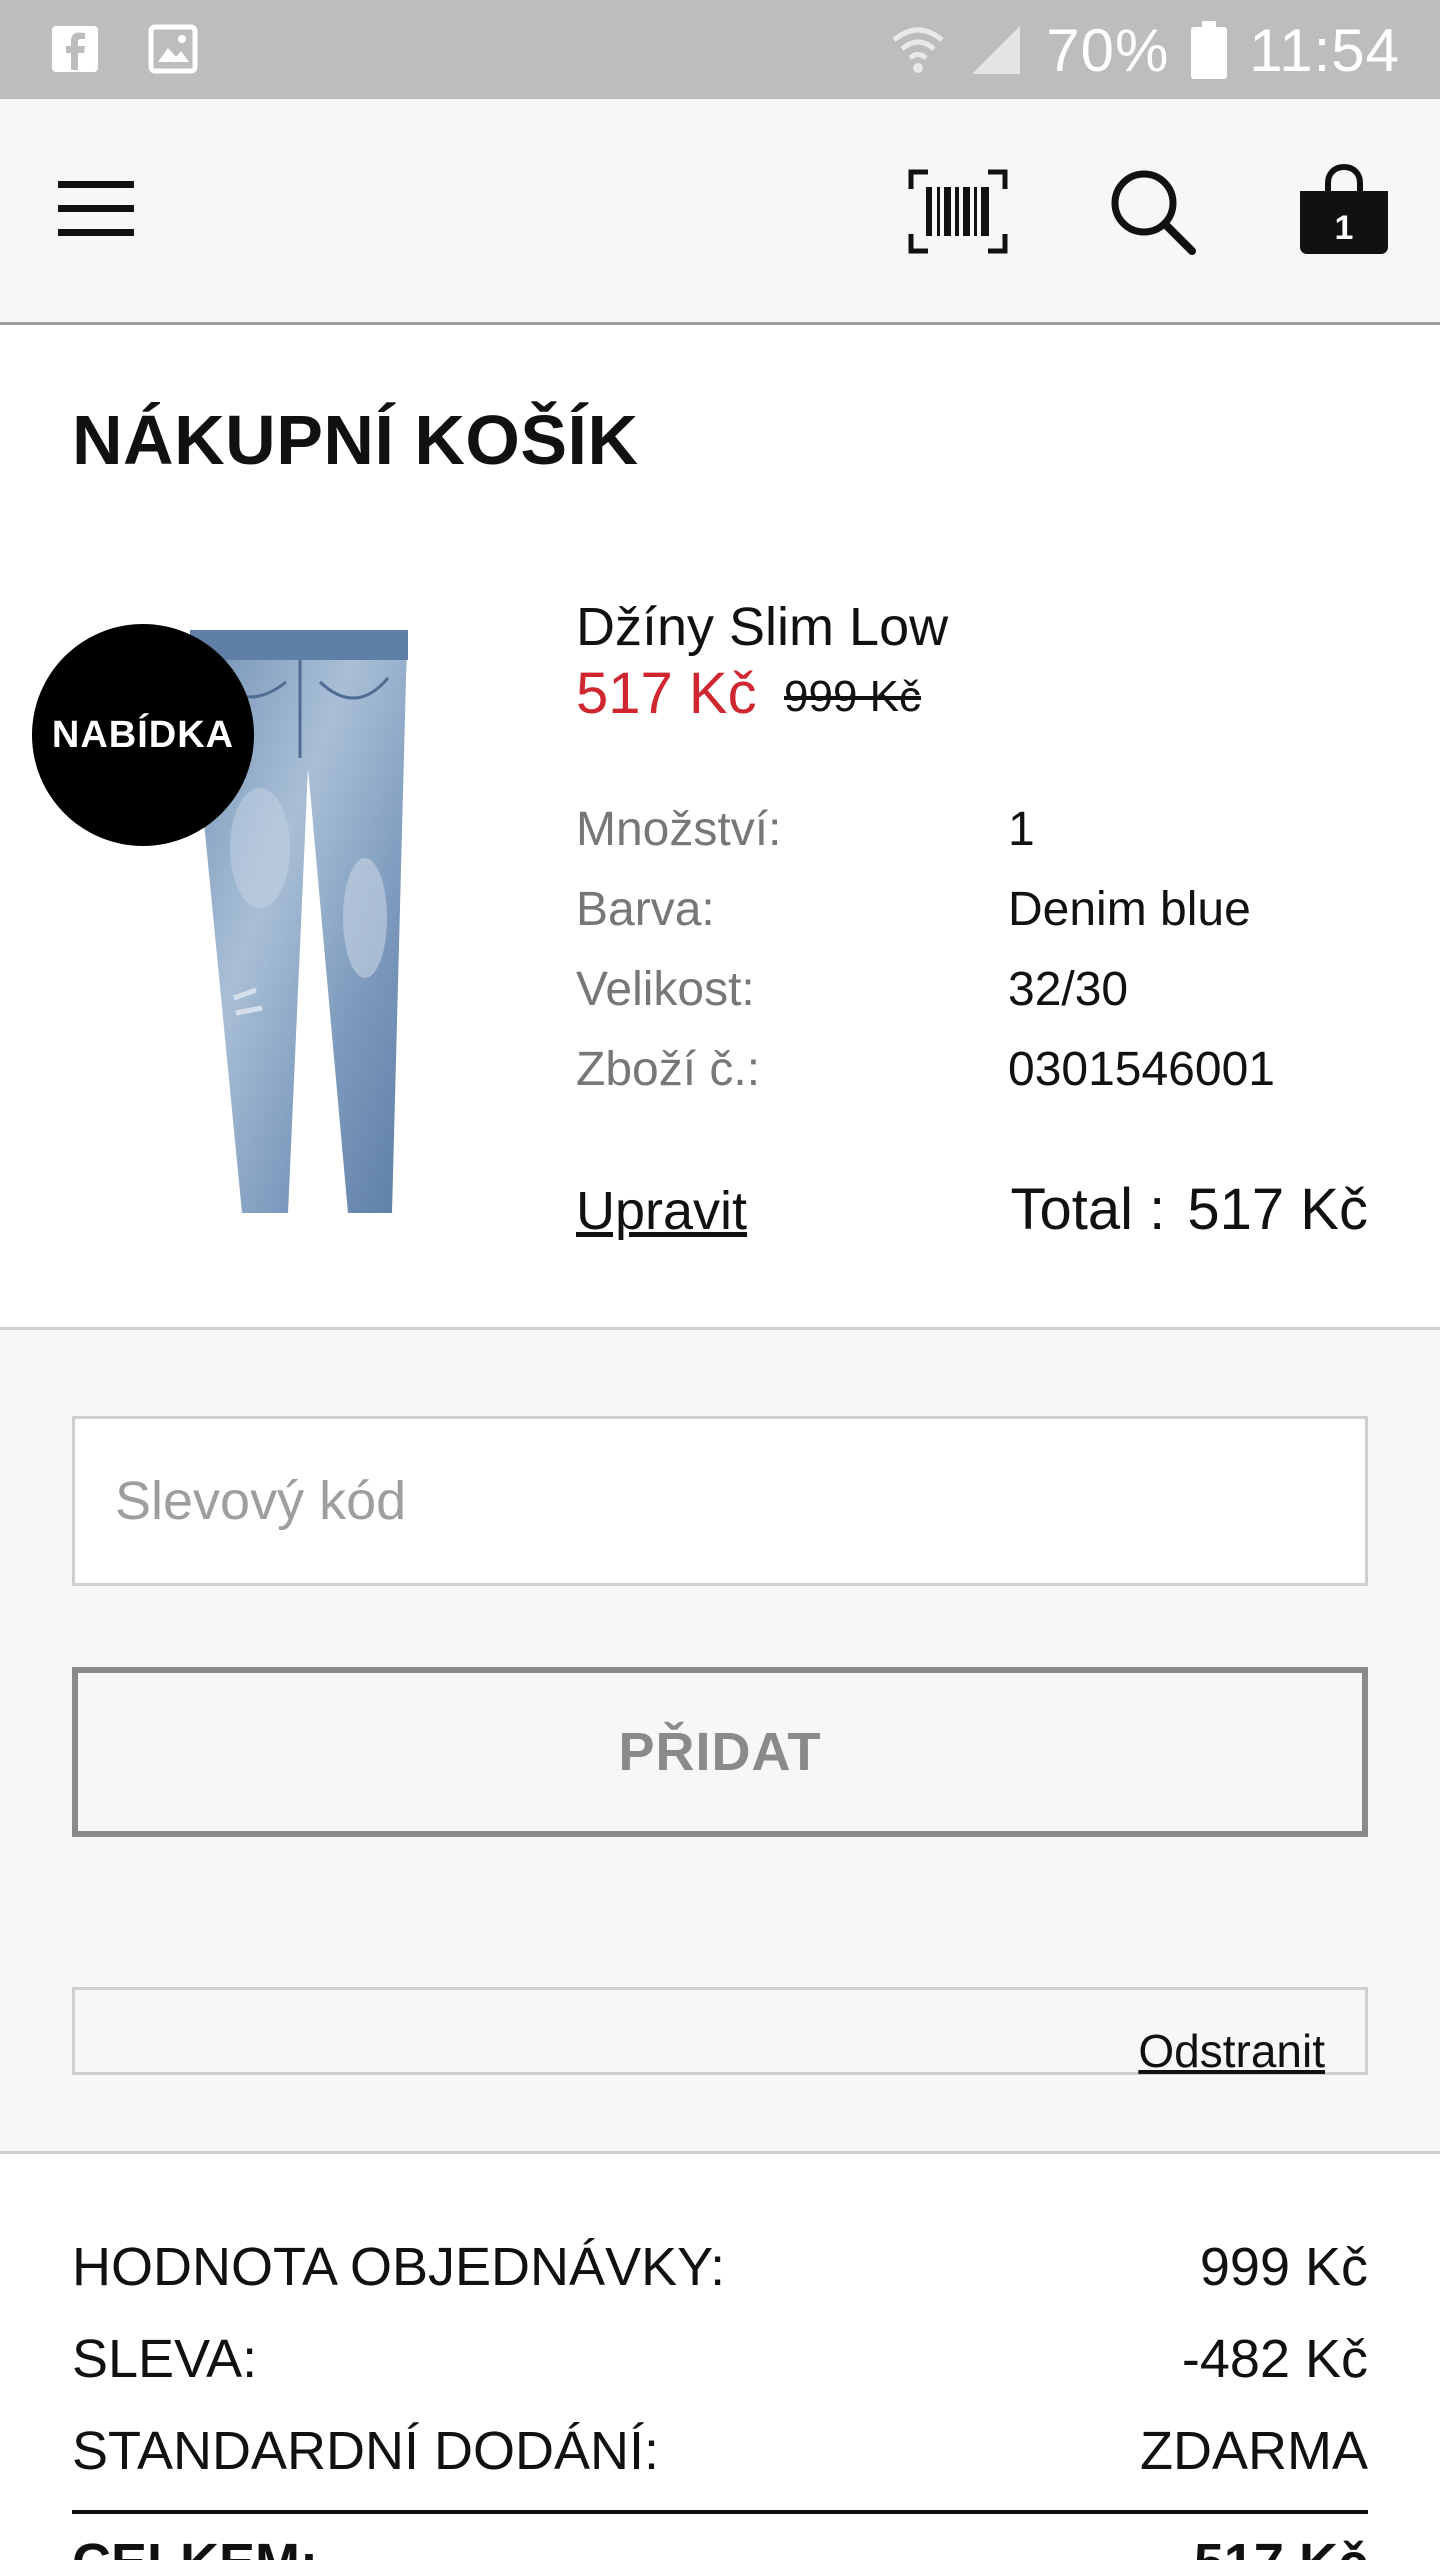 Image resolution: width=1440 pixels, height=2560 pixels. I want to click on status-bar-system: 70% 11:54, so click(1145, 50).